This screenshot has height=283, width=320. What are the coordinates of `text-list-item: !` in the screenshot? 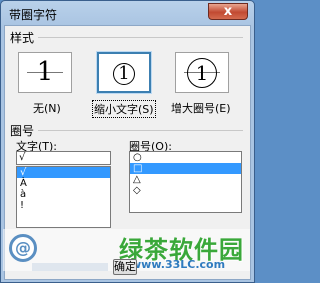 It's located at (63, 205).